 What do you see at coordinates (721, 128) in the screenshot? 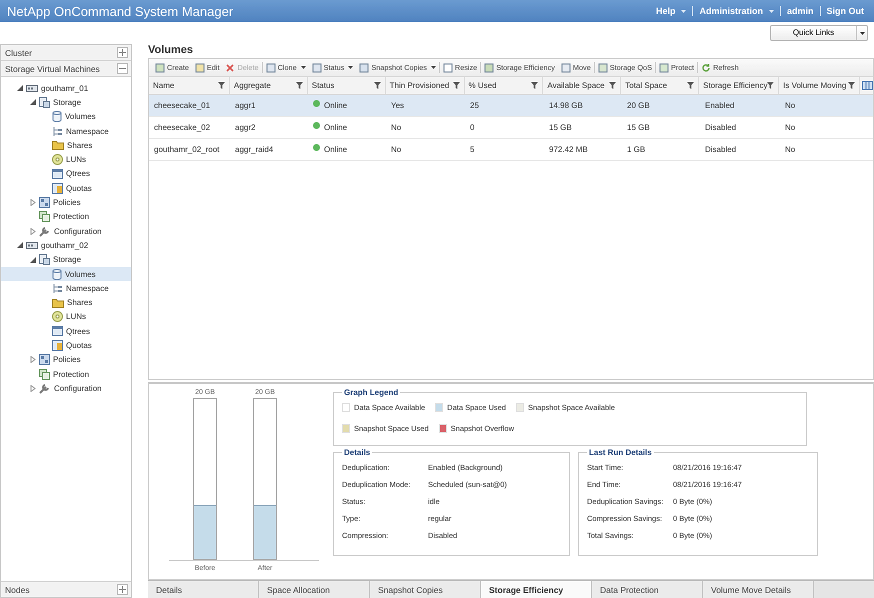
I see `table-cell-text: Disabled` at bounding box center [721, 128].